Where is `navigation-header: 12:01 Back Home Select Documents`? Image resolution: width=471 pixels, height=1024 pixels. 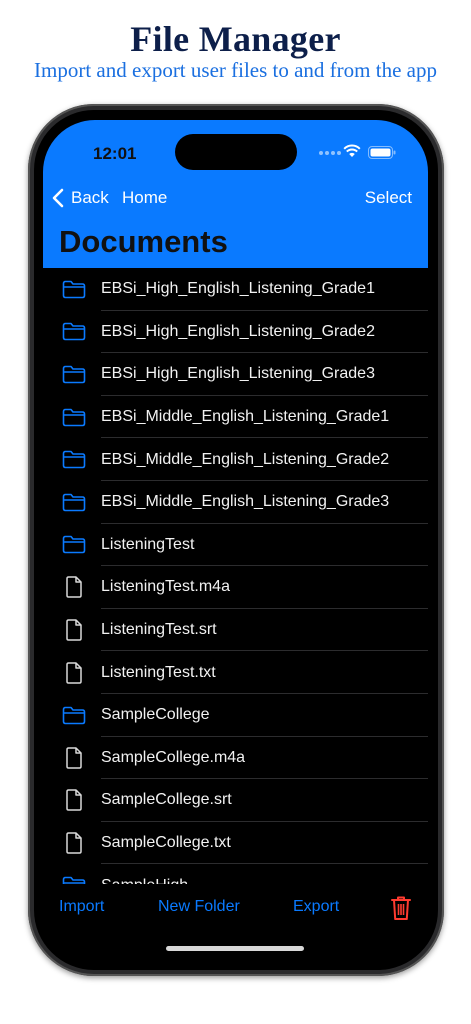 navigation-header: 12:01 Back Home Select Documents is located at coordinates (235, 194).